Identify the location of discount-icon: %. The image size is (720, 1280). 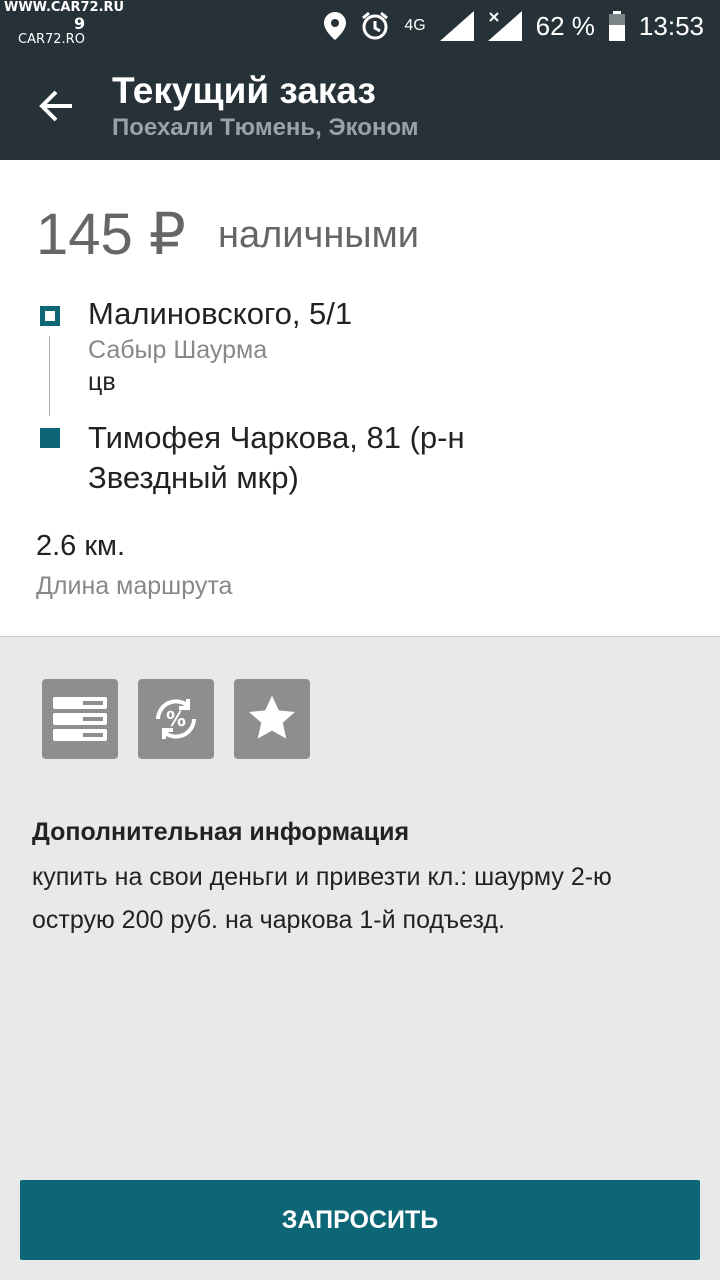
(176, 719).